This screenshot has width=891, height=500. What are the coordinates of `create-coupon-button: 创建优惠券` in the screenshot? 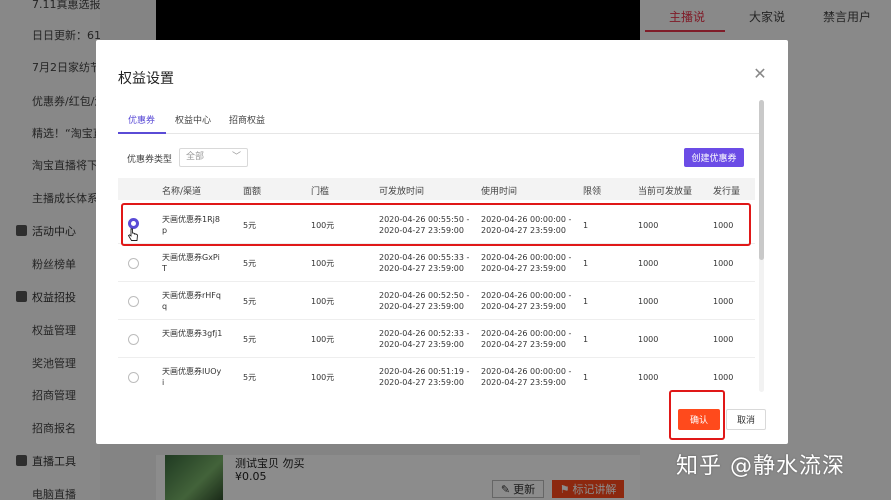 It's located at (714, 157).